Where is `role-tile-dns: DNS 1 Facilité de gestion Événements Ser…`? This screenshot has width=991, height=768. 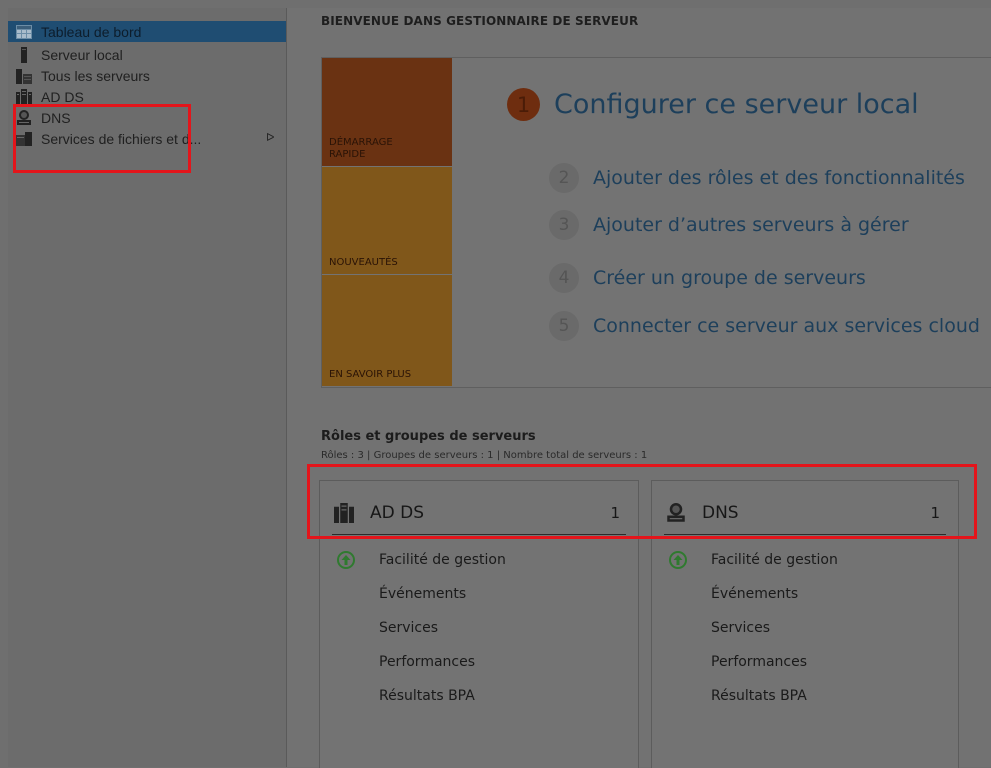
role-tile-dns: DNS 1 Facilité de gestion Événements Ser… is located at coordinates (805, 624).